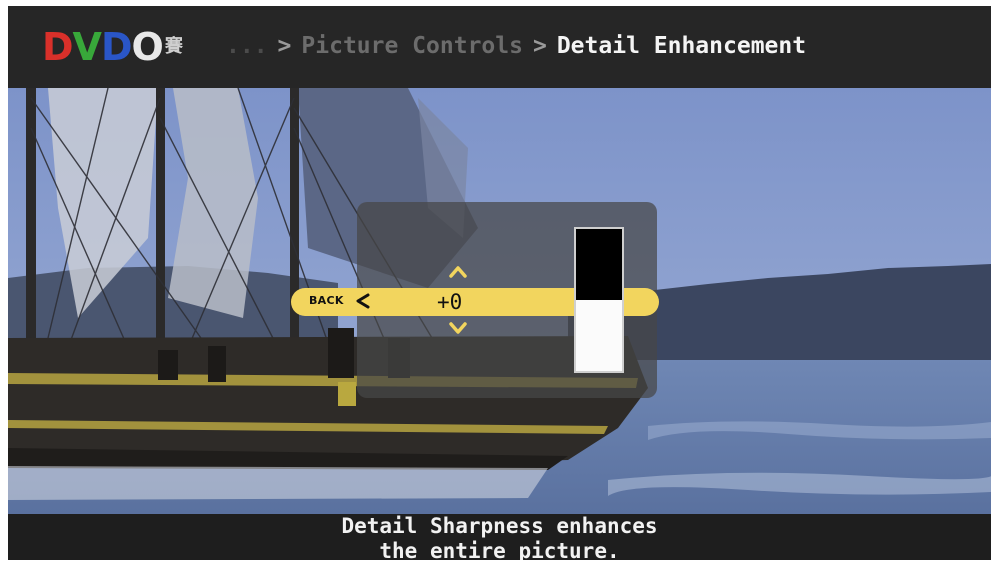  Describe the element at coordinates (363, 303) in the screenshot. I see `chevron-left-icon` at that location.